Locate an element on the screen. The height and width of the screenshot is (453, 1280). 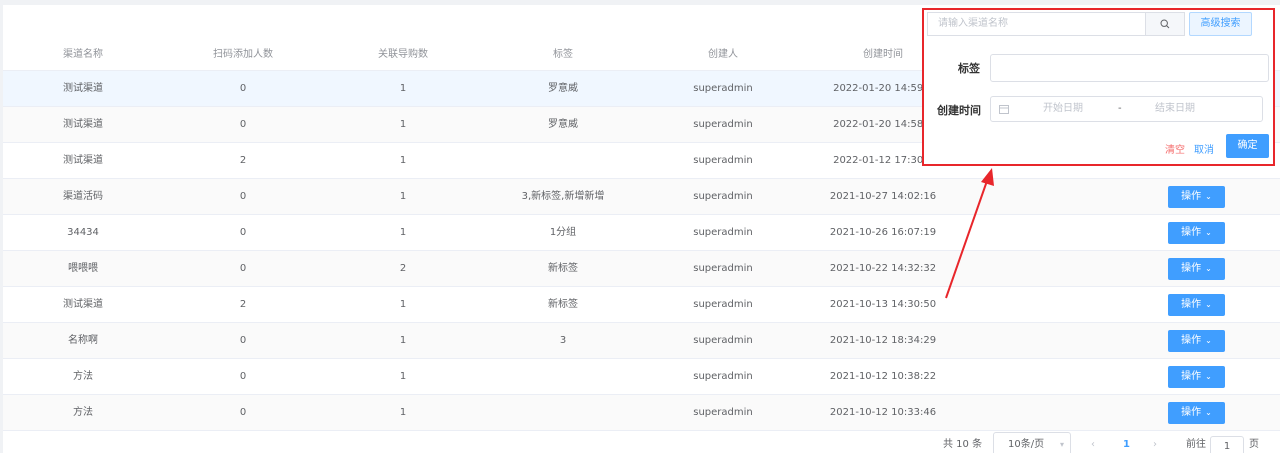
cell-tag: 1分组 is located at coordinates (563, 232).